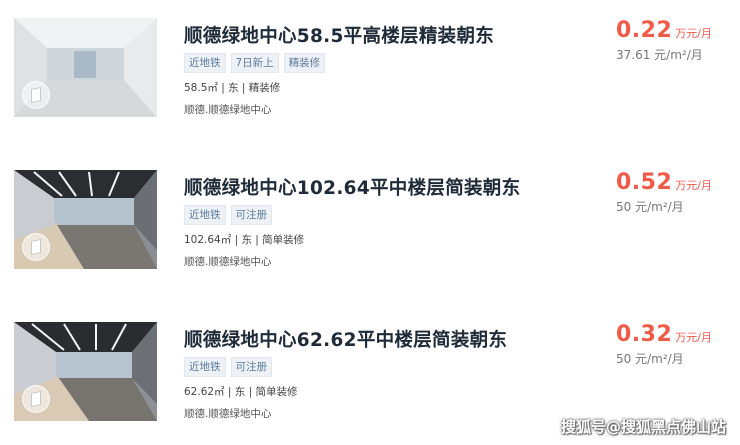 This screenshot has height=445, width=740. I want to click on listing-title: 顺德绿地中心58.5平高楼层精装朝东, so click(339, 35).